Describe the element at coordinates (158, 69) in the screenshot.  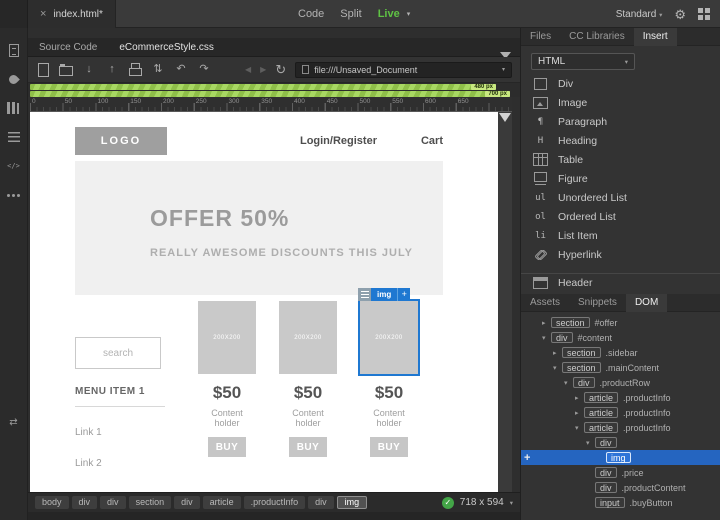
I see `sync-icon: ⇅` at that location.